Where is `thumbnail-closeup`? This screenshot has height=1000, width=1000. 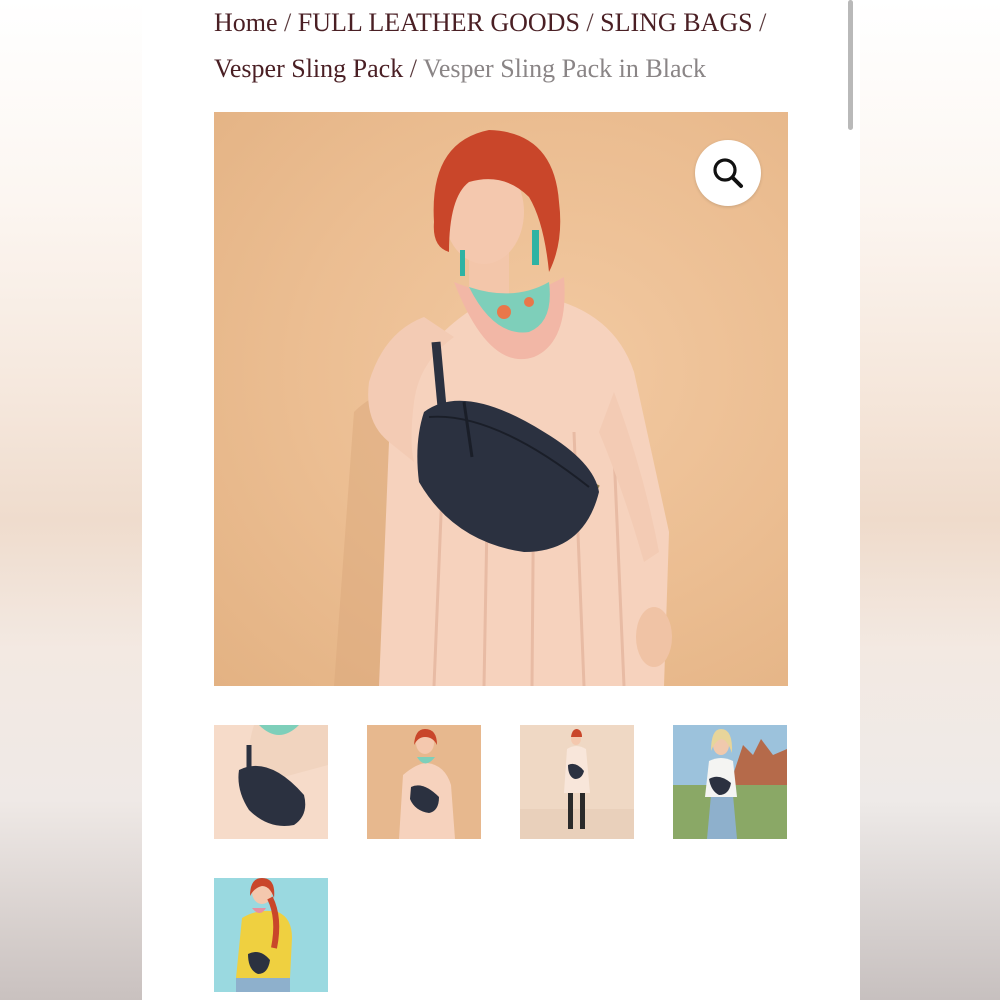
thumbnail-closeup is located at coordinates (271, 782).